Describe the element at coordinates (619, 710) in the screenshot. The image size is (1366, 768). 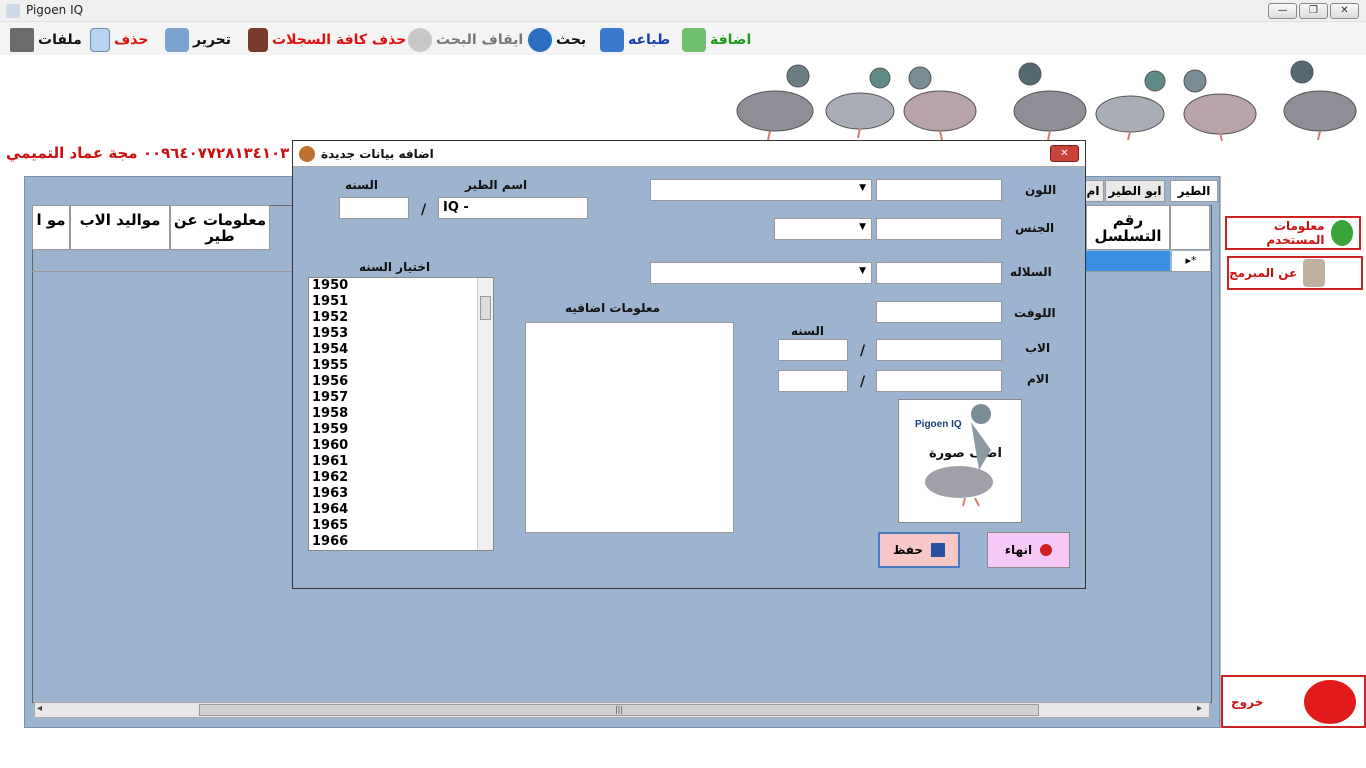
I see `scroll-thumb: |||` at that location.